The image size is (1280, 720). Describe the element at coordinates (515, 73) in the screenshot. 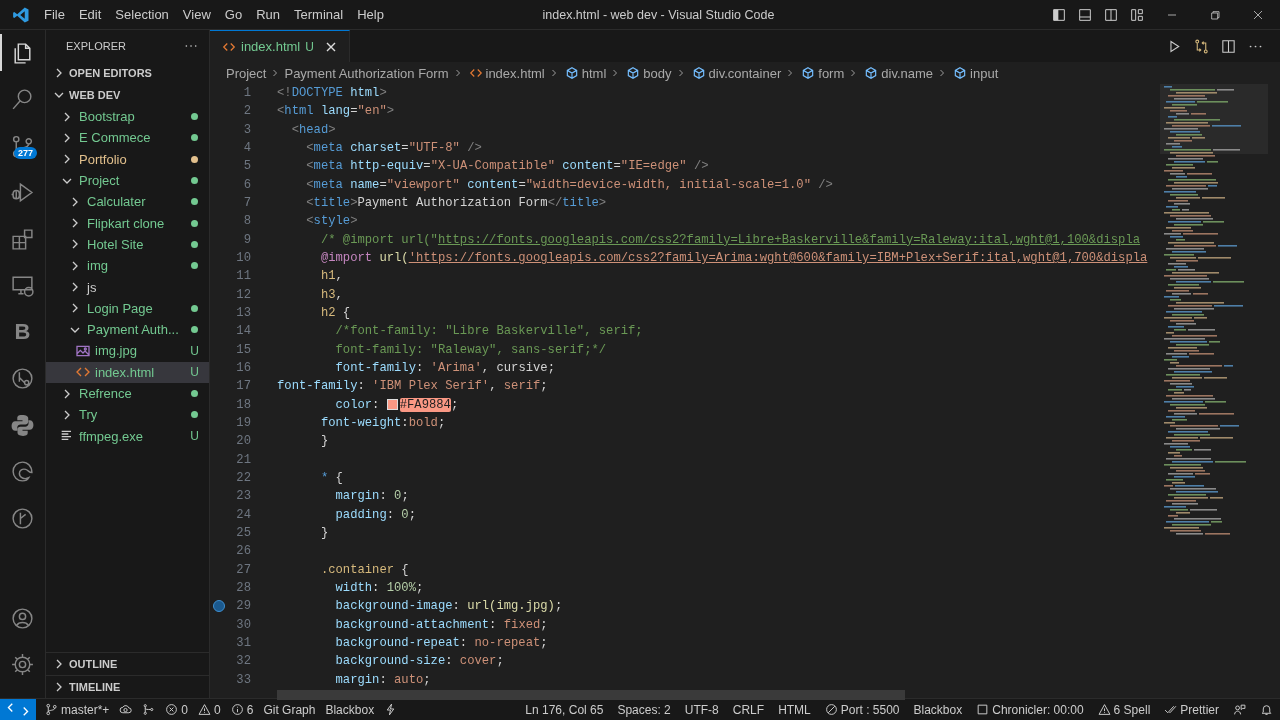

I see `breadcrumb-item: index.html` at that location.